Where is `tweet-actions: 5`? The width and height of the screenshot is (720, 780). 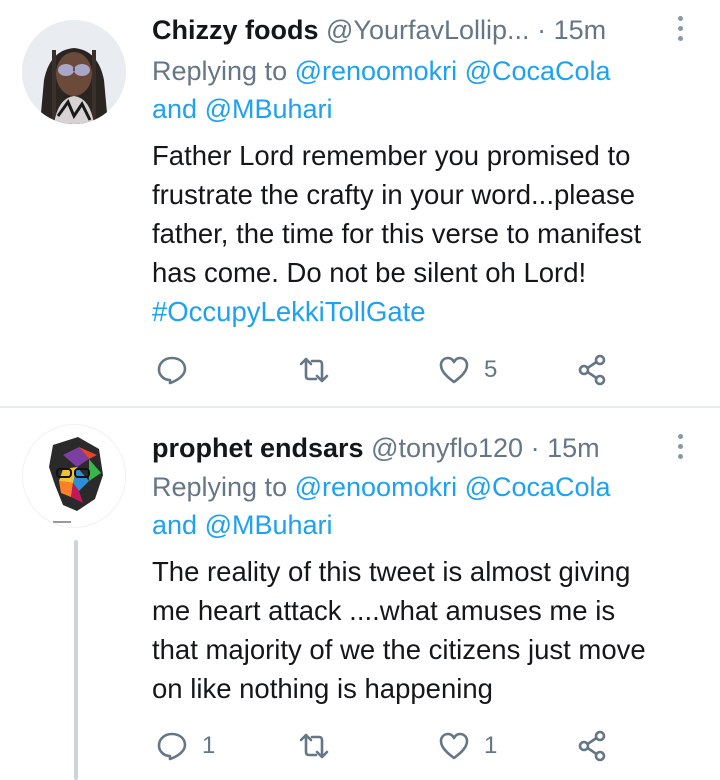 tweet-actions: 5 is located at coordinates (412, 370).